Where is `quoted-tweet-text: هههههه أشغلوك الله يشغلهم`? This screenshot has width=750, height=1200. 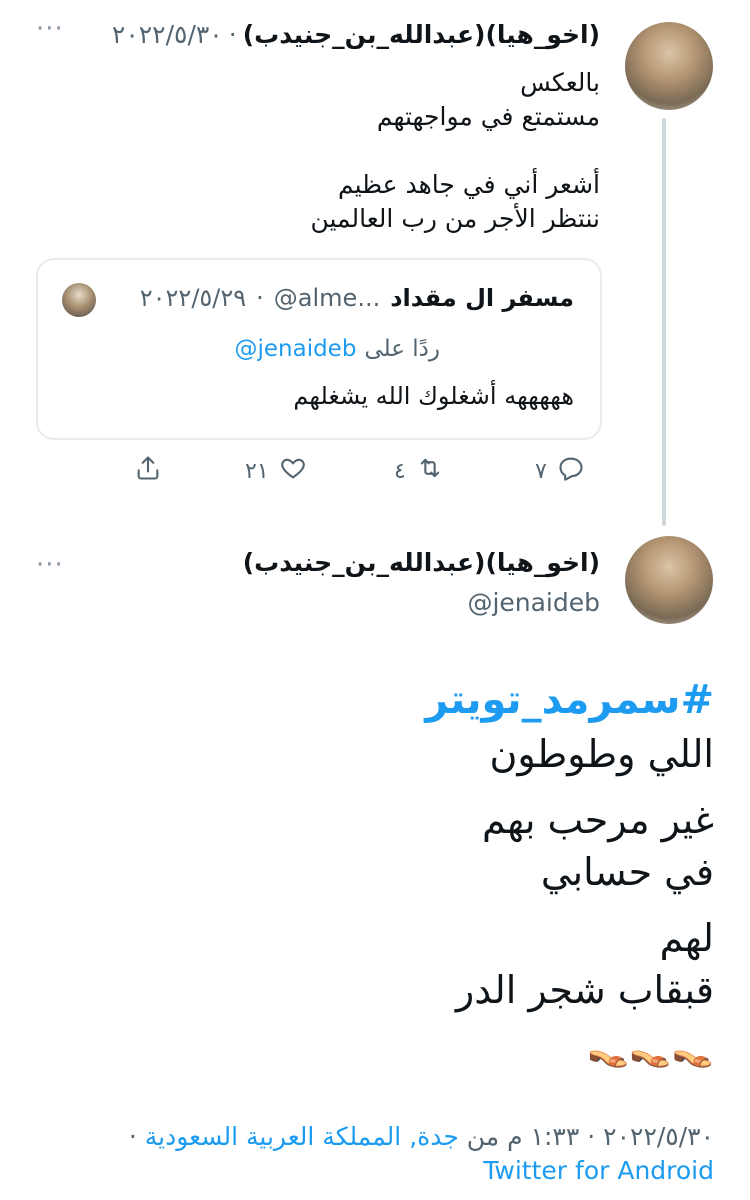 quoted-tweet-text: هههههه أشغلوك الله يشغلهم is located at coordinates (433, 396).